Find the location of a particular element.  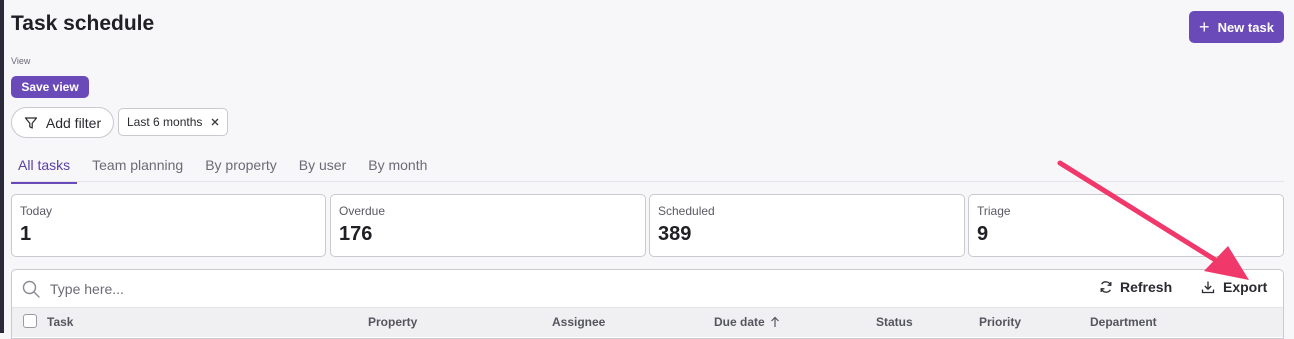

filter-chip-label: Last 6 months is located at coordinates (165, 122).